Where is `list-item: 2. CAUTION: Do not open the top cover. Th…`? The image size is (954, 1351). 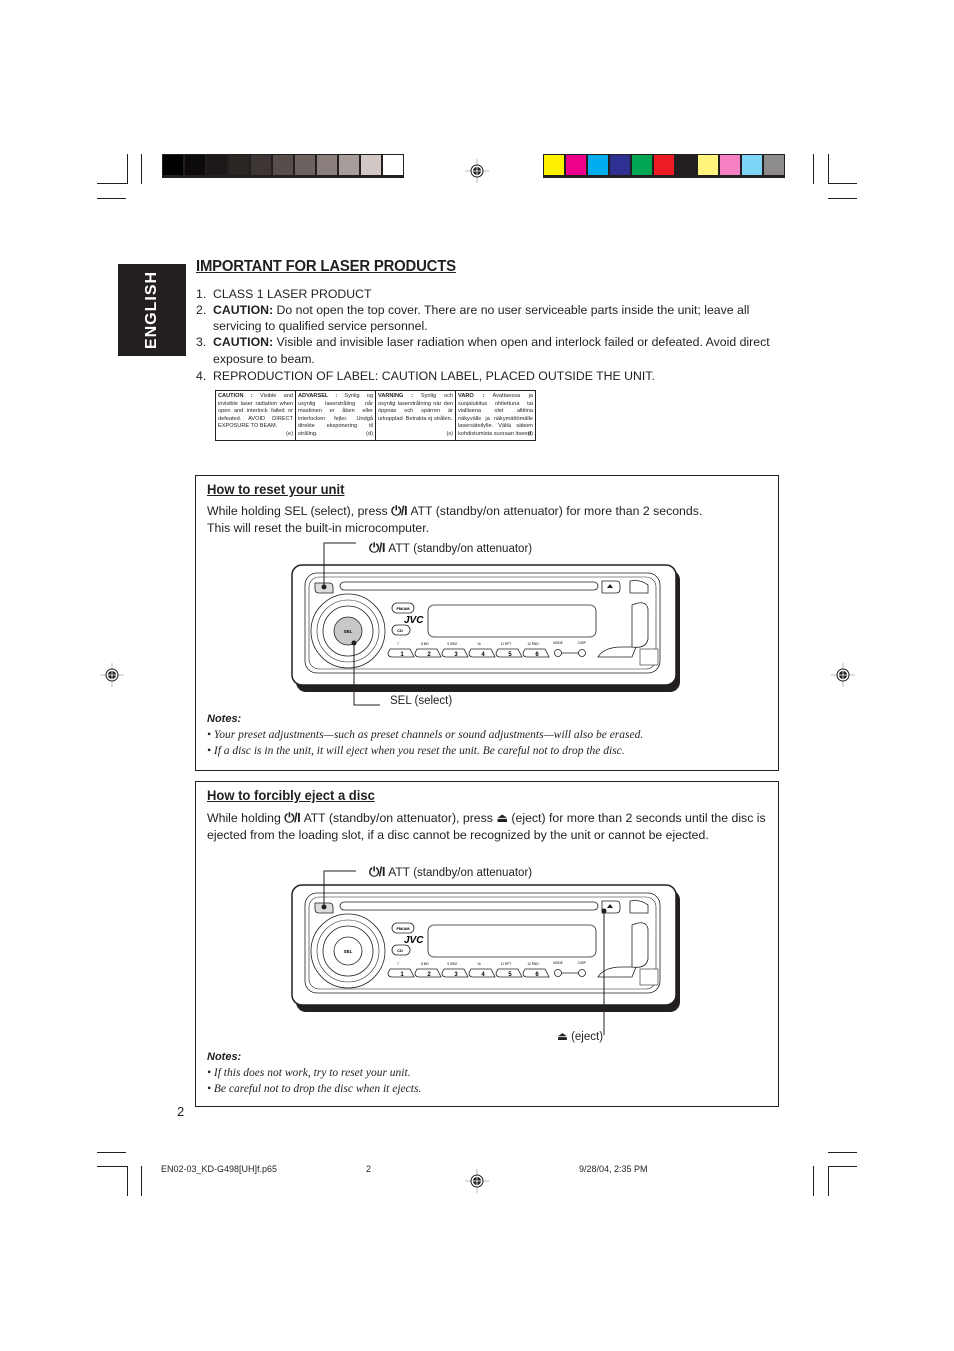 list-item: 2. CAUTION: Do not open the top cover. Th… is located at coordinates (473, 318).